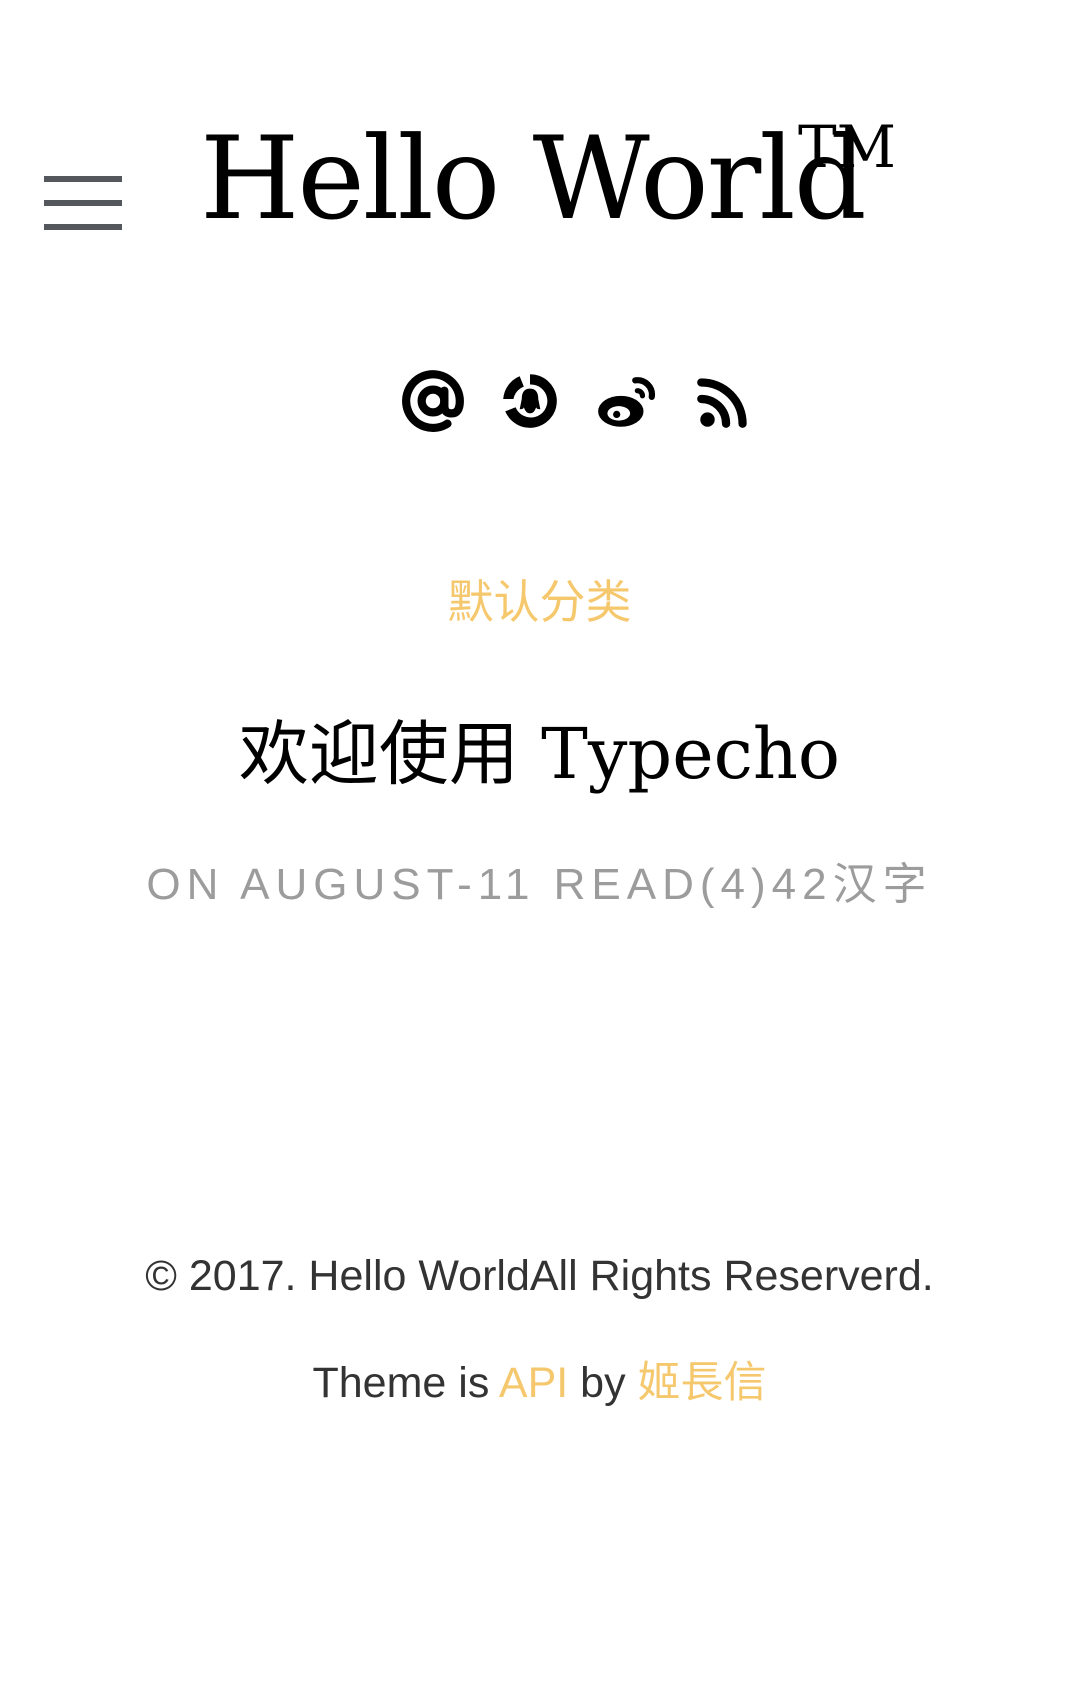 The width and height of the screenshot is (1079, 1681). Describe the element at coordinates (847, 147) in the screenshot. I see `trademark-mark: TM` at that location.